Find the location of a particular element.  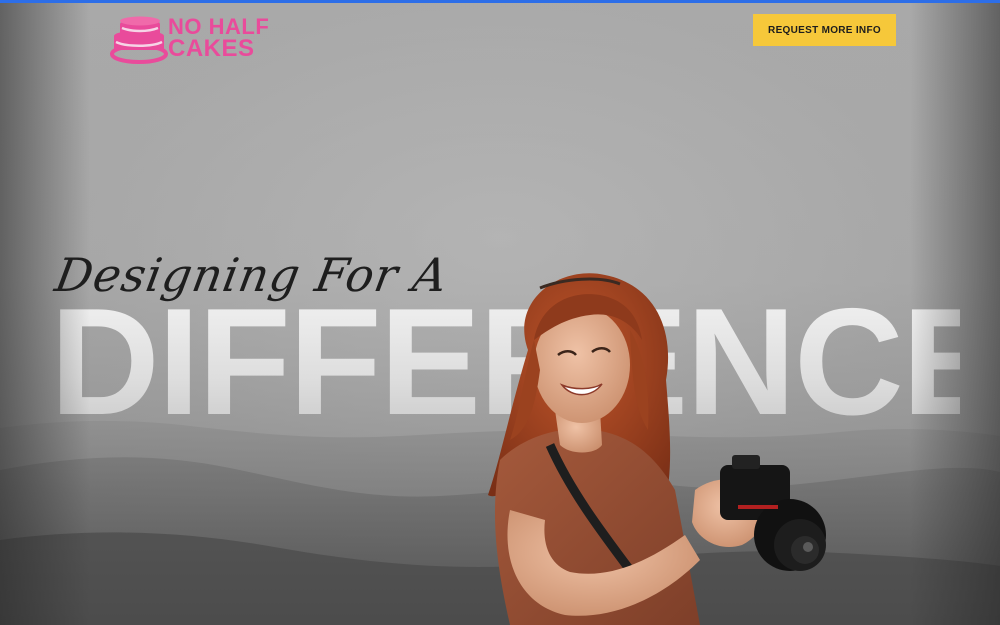

logo-line-2: CAKES is located at coordinates (211, 49).